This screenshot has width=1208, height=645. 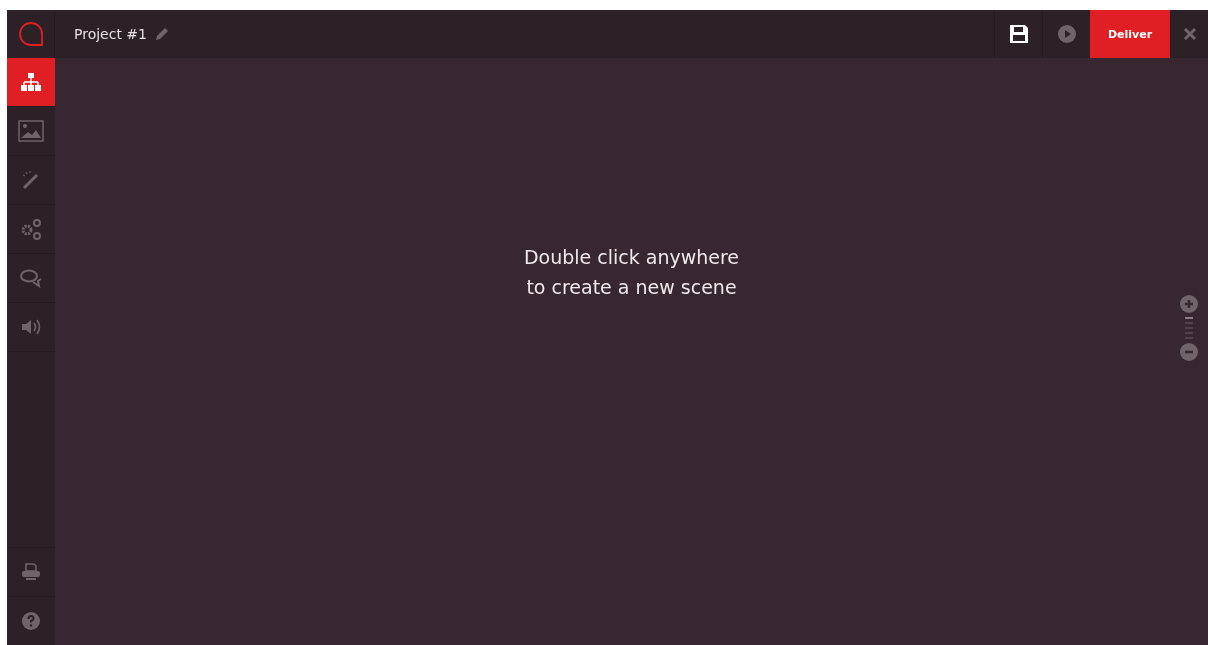 I want to click on image-icon, so click(x=31, y=131).